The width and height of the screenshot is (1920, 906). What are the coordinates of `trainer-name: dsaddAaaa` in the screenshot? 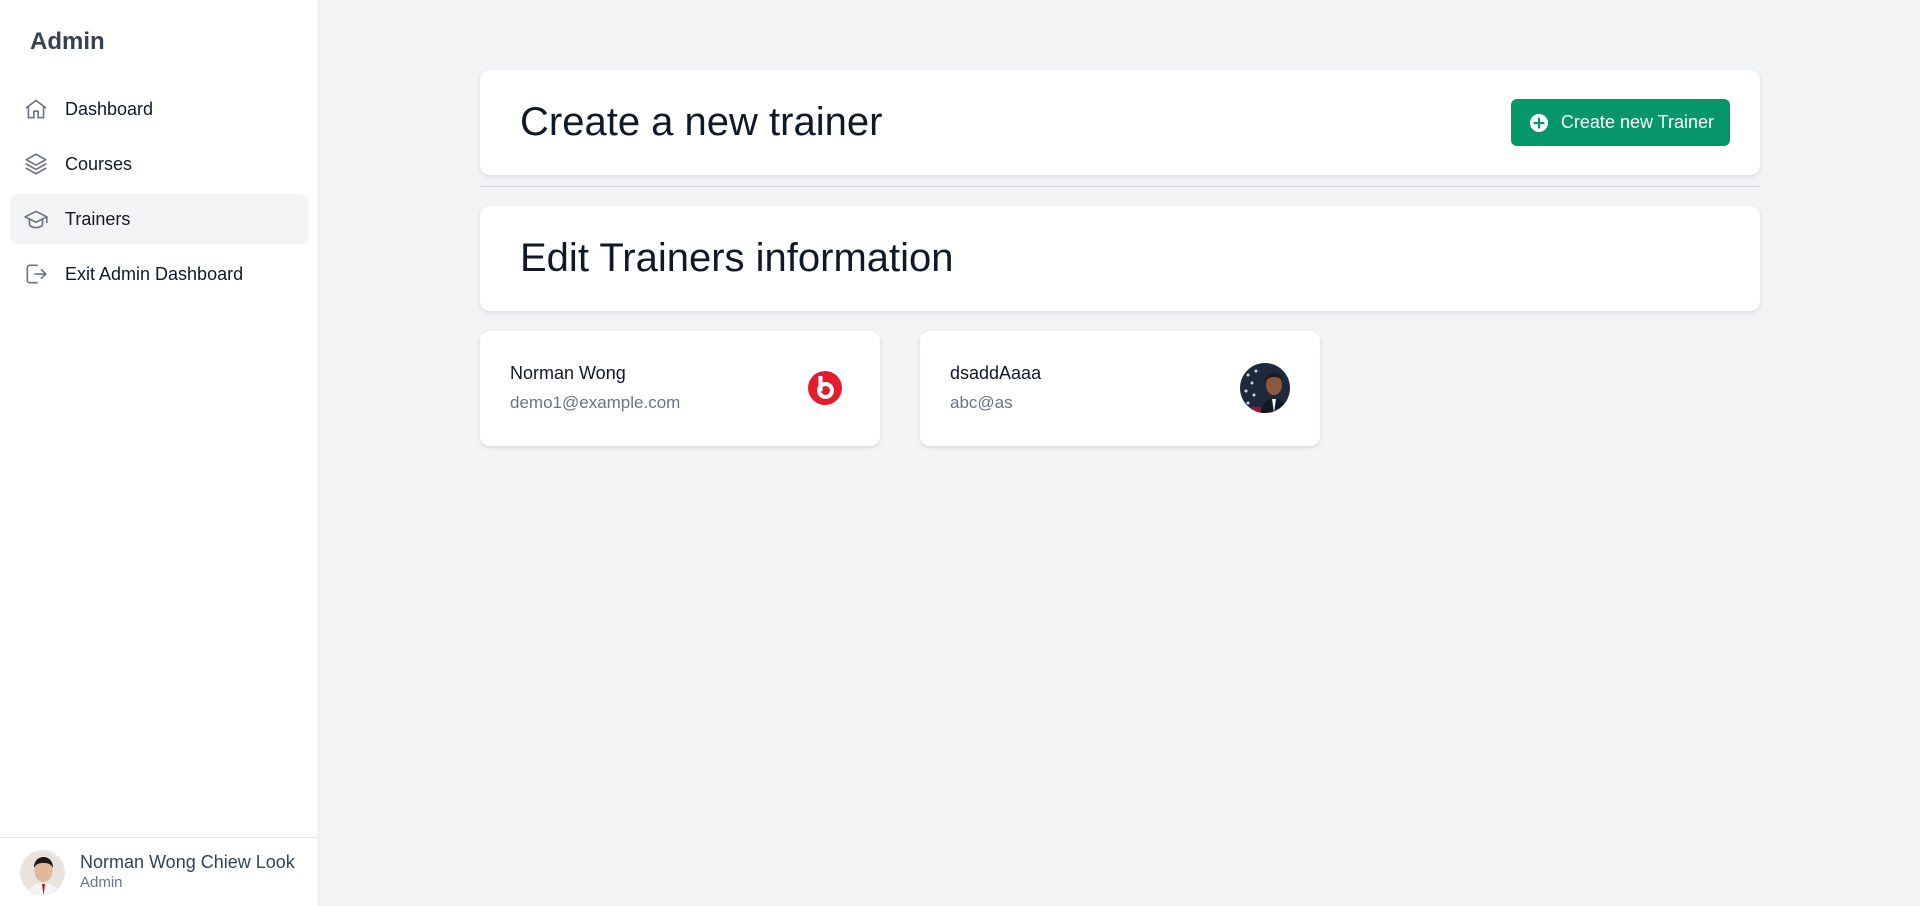 It's located at (996, 373).